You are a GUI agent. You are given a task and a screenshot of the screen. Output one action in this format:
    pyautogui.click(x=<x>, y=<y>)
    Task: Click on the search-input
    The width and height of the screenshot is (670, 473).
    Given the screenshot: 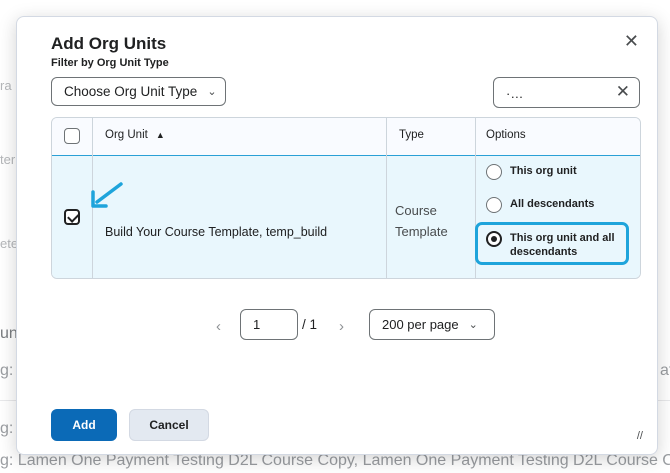 What is the action you would take?
    pyautogui.click(x=556, y=93)
    